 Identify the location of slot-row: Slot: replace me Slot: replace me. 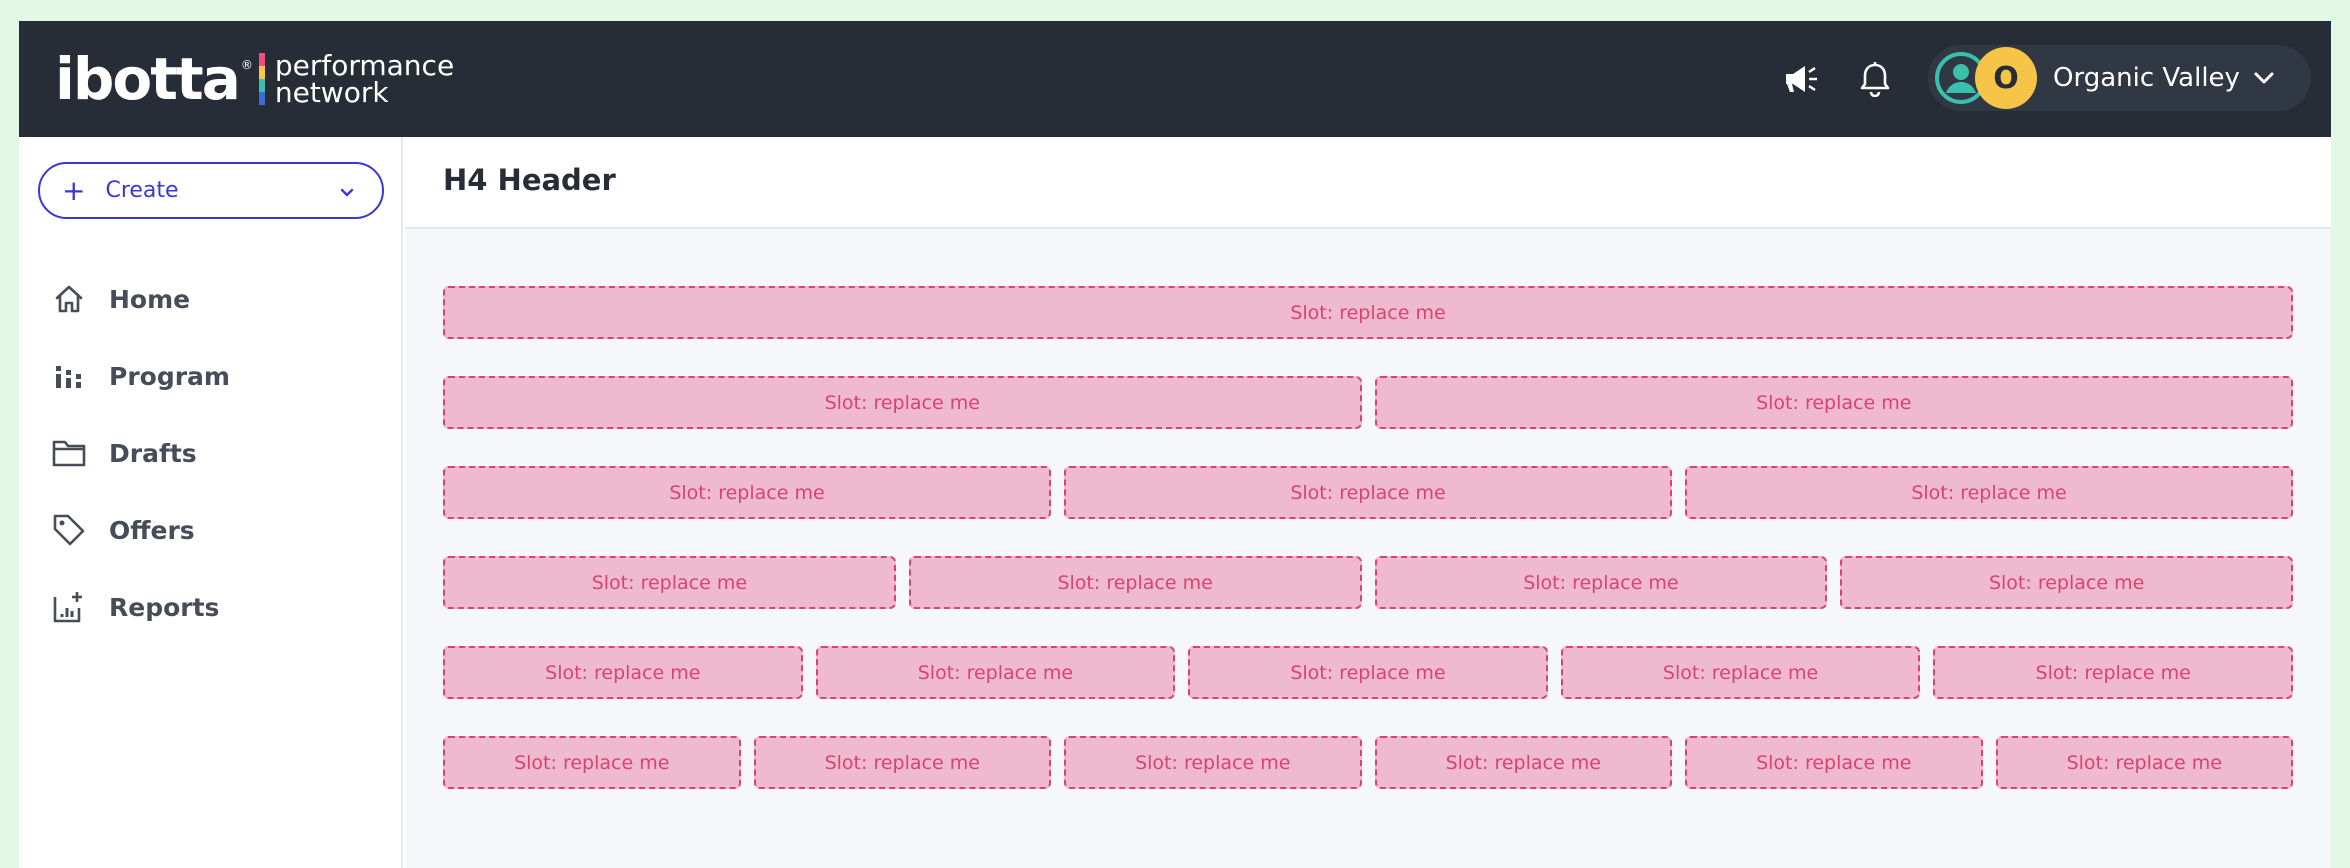
(1368, 402).